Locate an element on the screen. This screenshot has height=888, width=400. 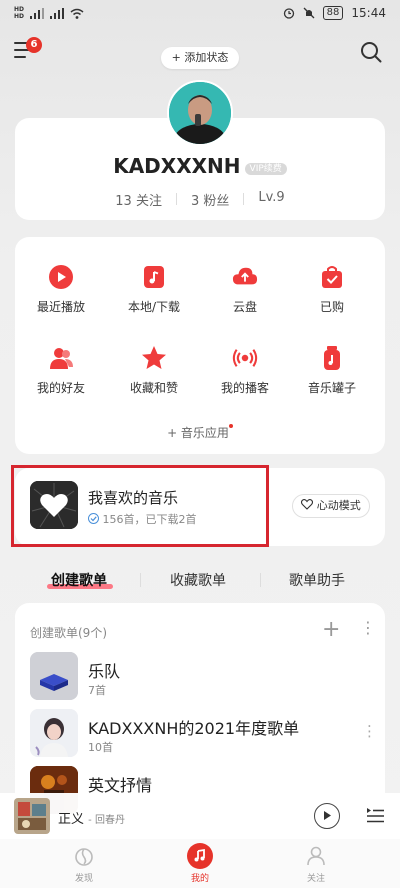
profile-name: KADXXXNH VIP续费 is located at coordinates (200, 166).